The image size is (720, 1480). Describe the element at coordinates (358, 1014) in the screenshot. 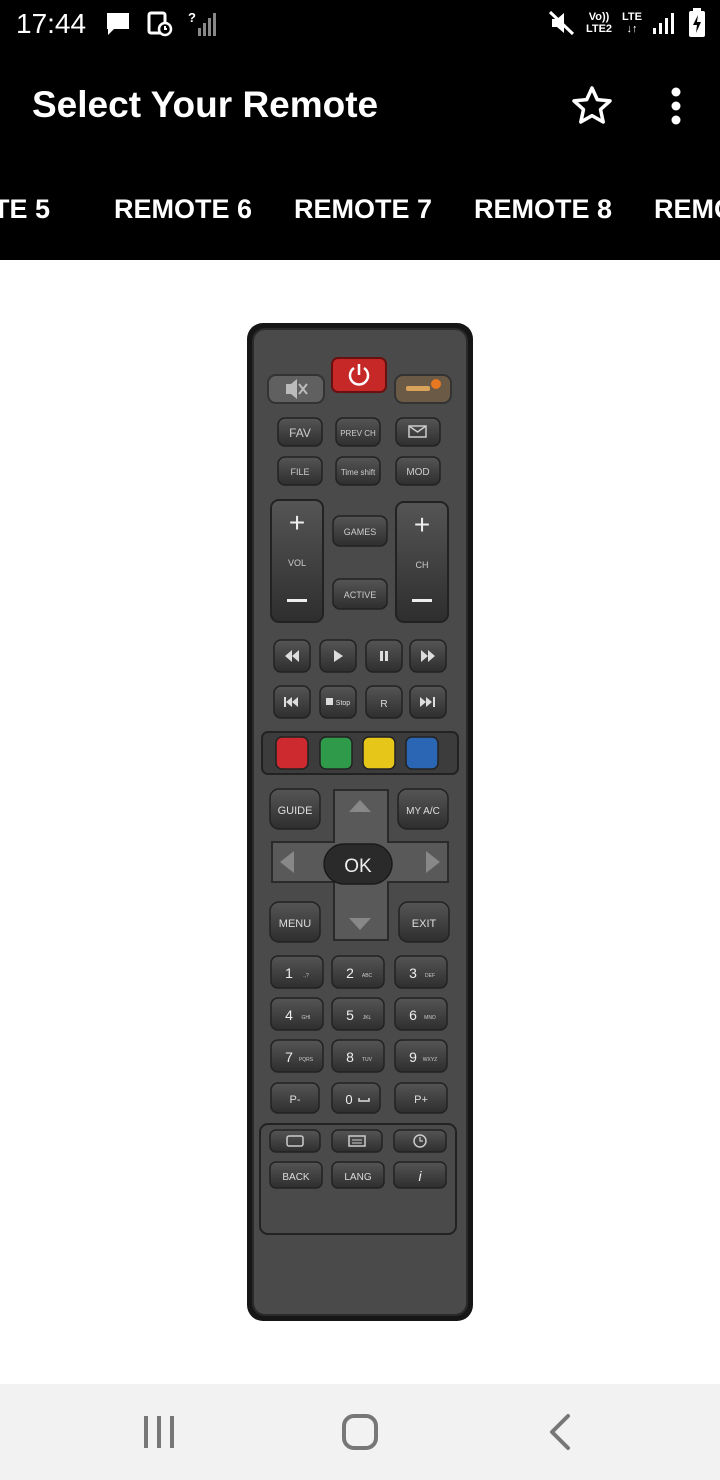

I see `number-5-button: 5 JKL` at that location.